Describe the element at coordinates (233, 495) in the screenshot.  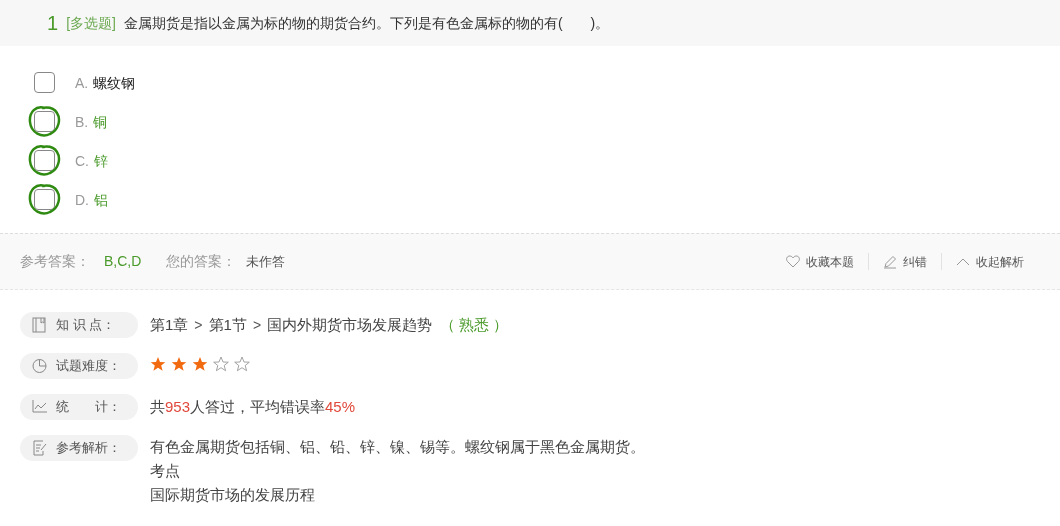
I see `explanation-line: 国际期货市场的发展历程` at that location.